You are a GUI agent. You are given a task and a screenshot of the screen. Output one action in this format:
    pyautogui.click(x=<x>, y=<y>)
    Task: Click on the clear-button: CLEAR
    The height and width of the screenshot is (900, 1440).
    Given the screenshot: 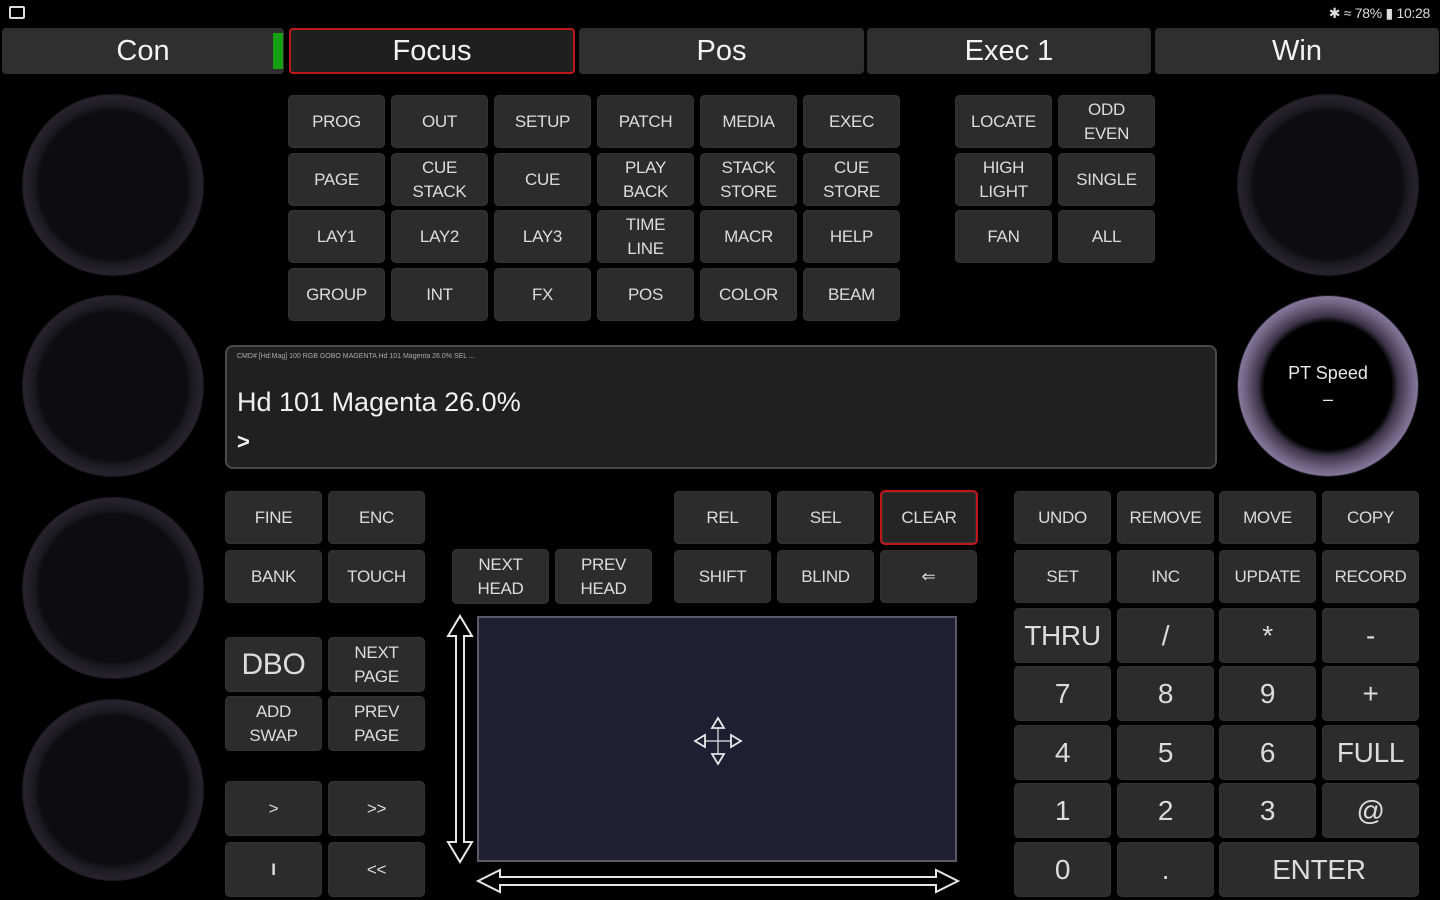 What is the action you would take?
    pyautogui.click(x=929, y=517)
    